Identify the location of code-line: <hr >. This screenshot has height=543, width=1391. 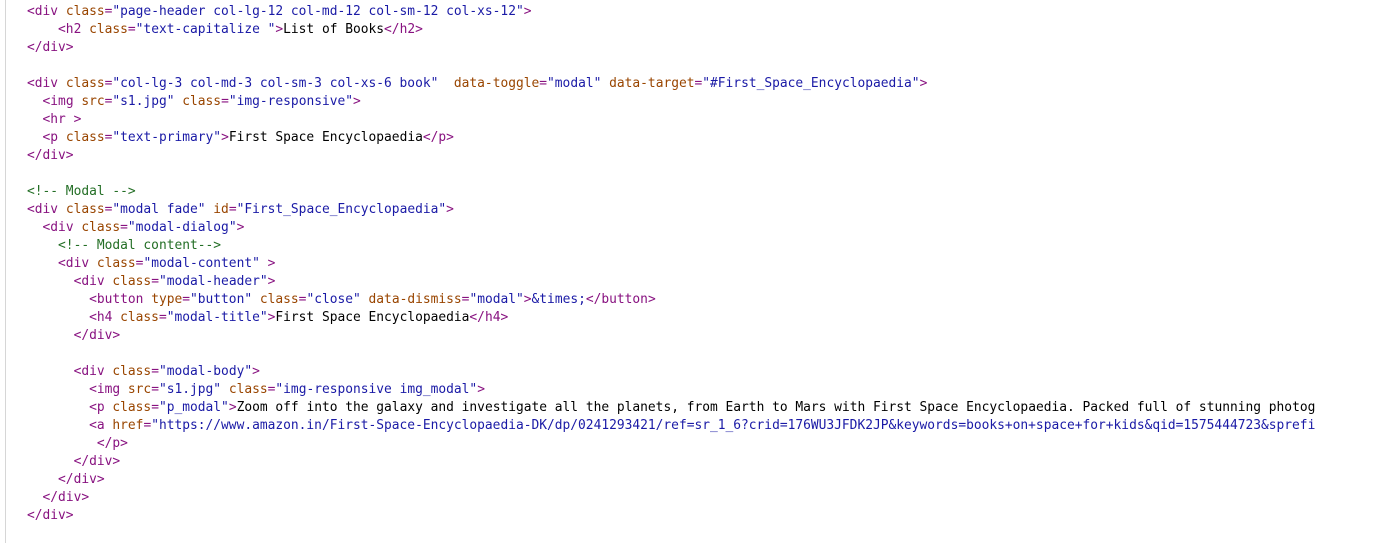
(709, 120).